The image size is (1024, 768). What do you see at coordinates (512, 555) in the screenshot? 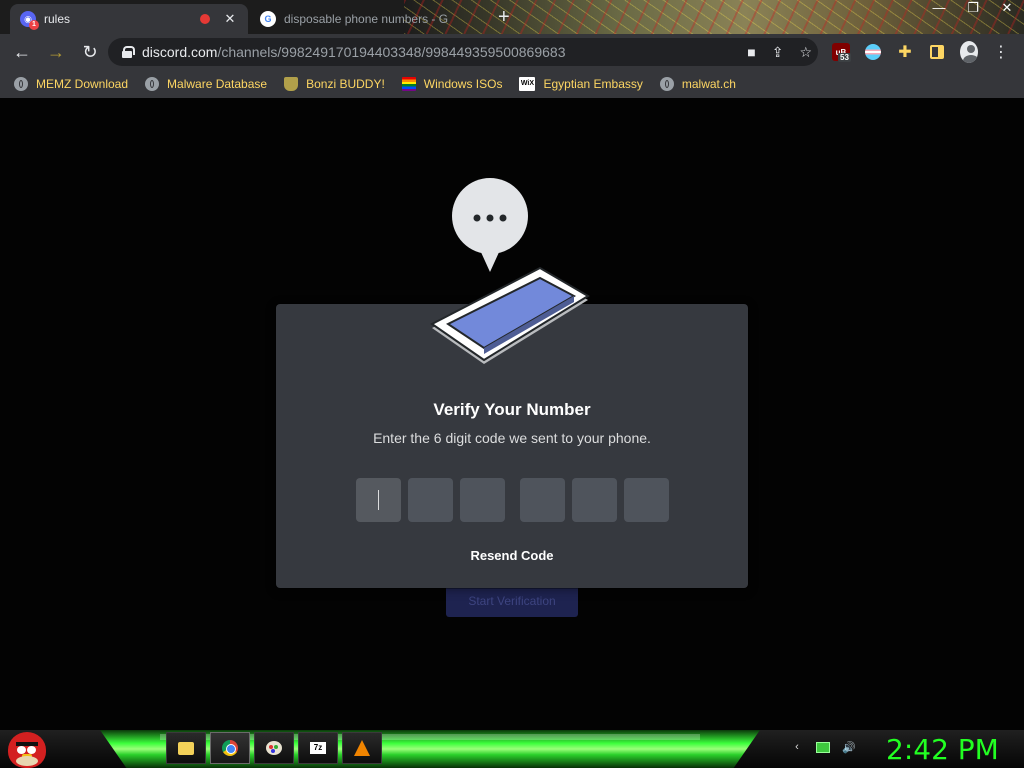
I see `resend-code-link: Resend Code` at bounding box center [512, 555].